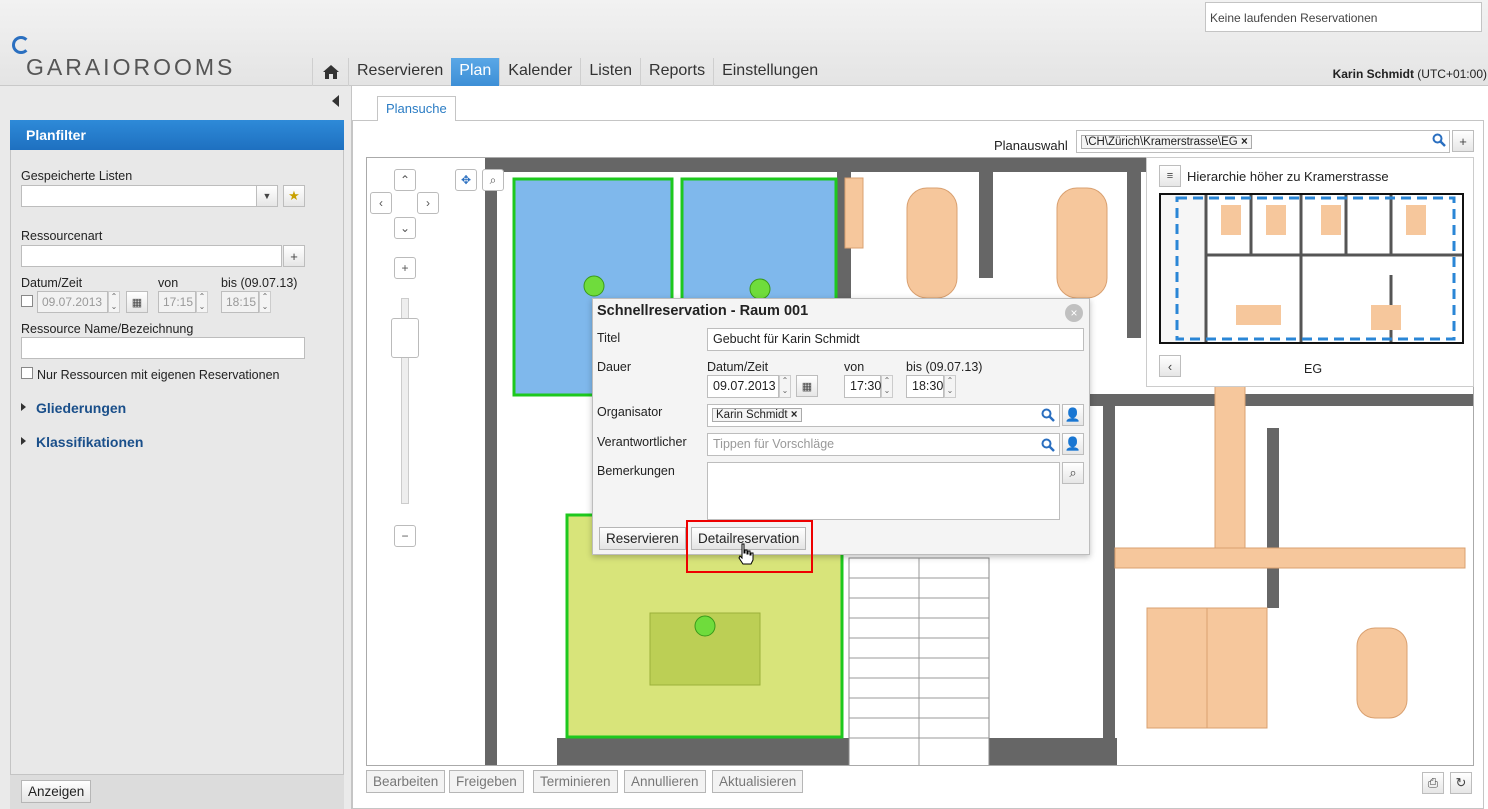 This screenshot has height=809, width=1488. I want to click on pan-right-button: ›, so click(428, 203).